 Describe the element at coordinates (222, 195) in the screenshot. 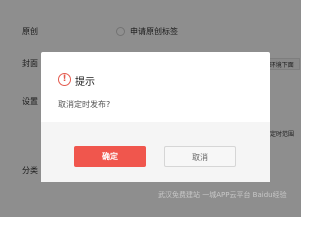

I see `watermark-text: 武汉免费建站 一城APP云平台 Baidu经验` at that location.